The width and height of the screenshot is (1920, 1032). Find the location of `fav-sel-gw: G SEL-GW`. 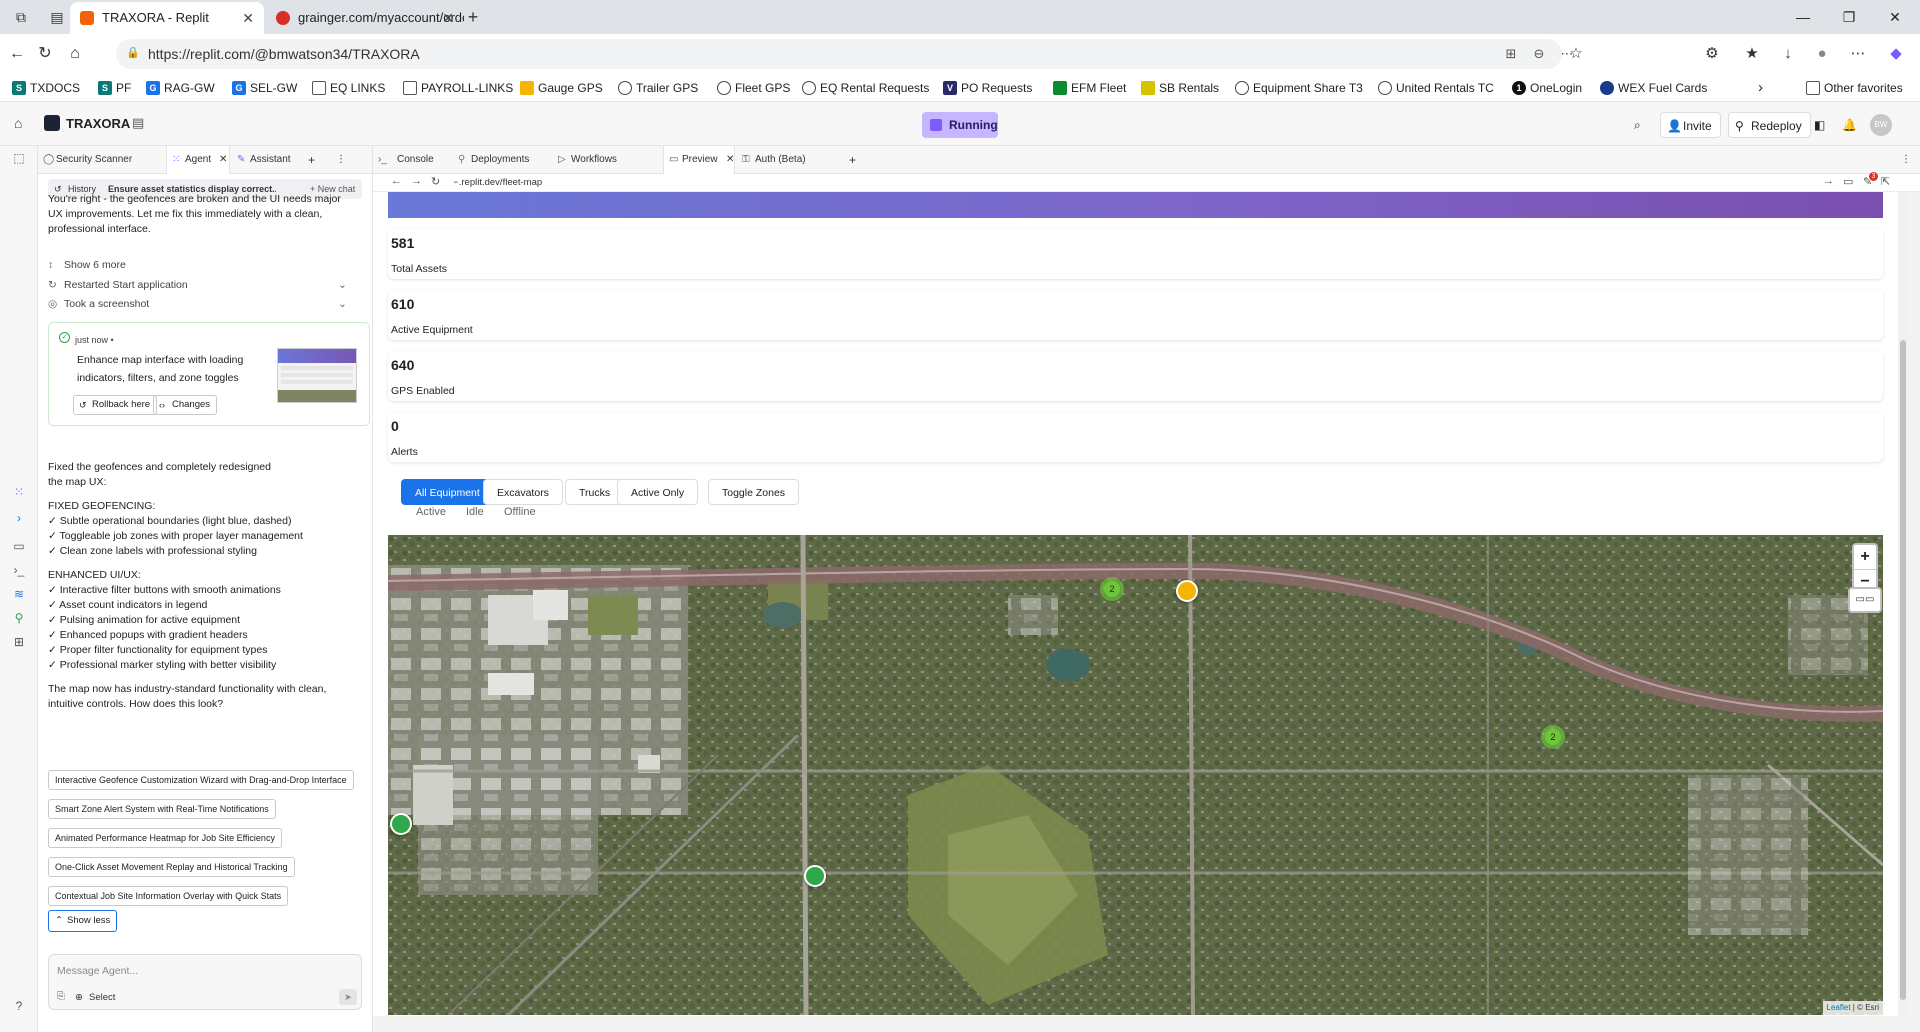

fav-sel-gw: G SEL-GW is located at coordinates (264, 88).